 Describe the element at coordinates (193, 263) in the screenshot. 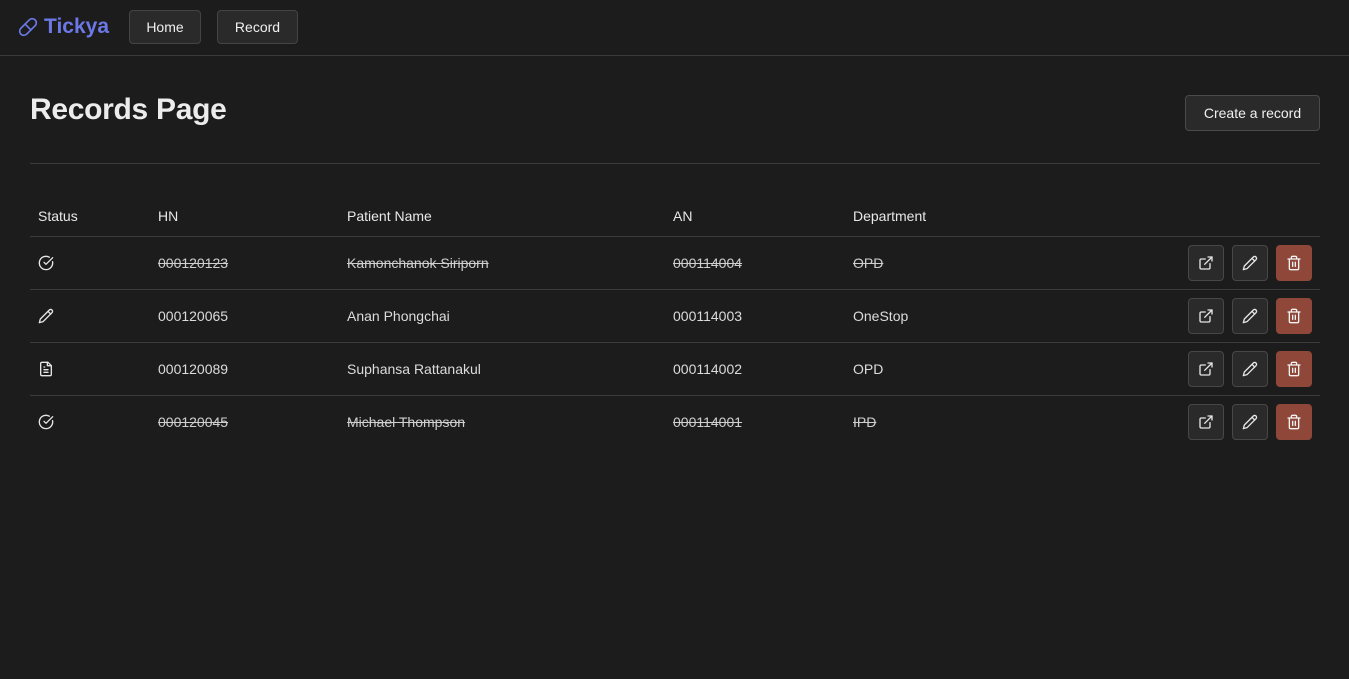

I see `cell-hn: 000120123` at that location.